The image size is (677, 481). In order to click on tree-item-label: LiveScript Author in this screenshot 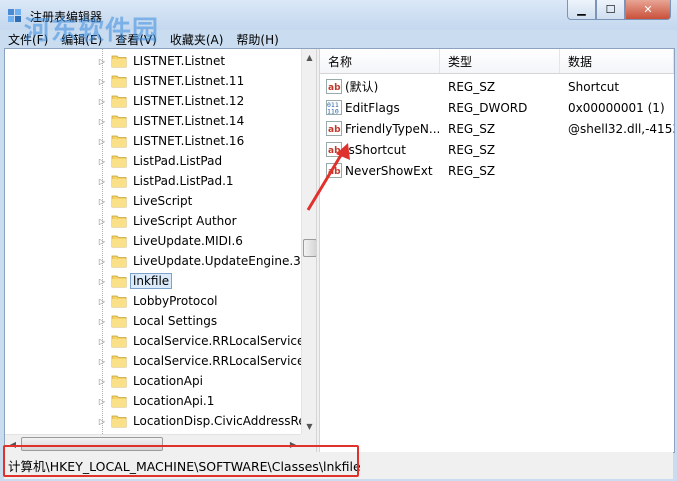, I will do `click(185, 221)`.